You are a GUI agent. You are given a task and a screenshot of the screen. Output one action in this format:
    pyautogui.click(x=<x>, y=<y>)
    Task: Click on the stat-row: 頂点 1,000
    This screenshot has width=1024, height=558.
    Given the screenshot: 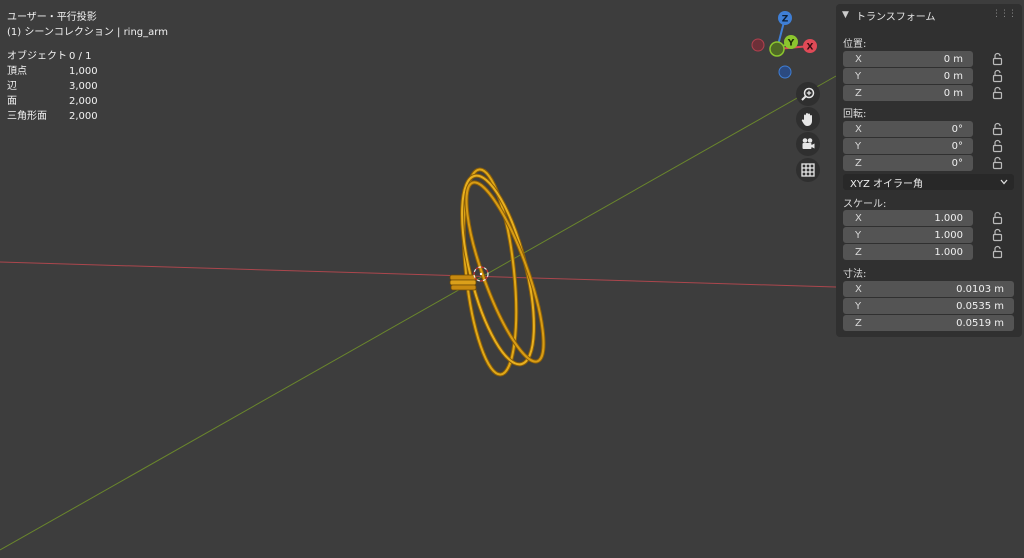 What is the action you would take?
    pyautogui.click(x=87, y=71)
    